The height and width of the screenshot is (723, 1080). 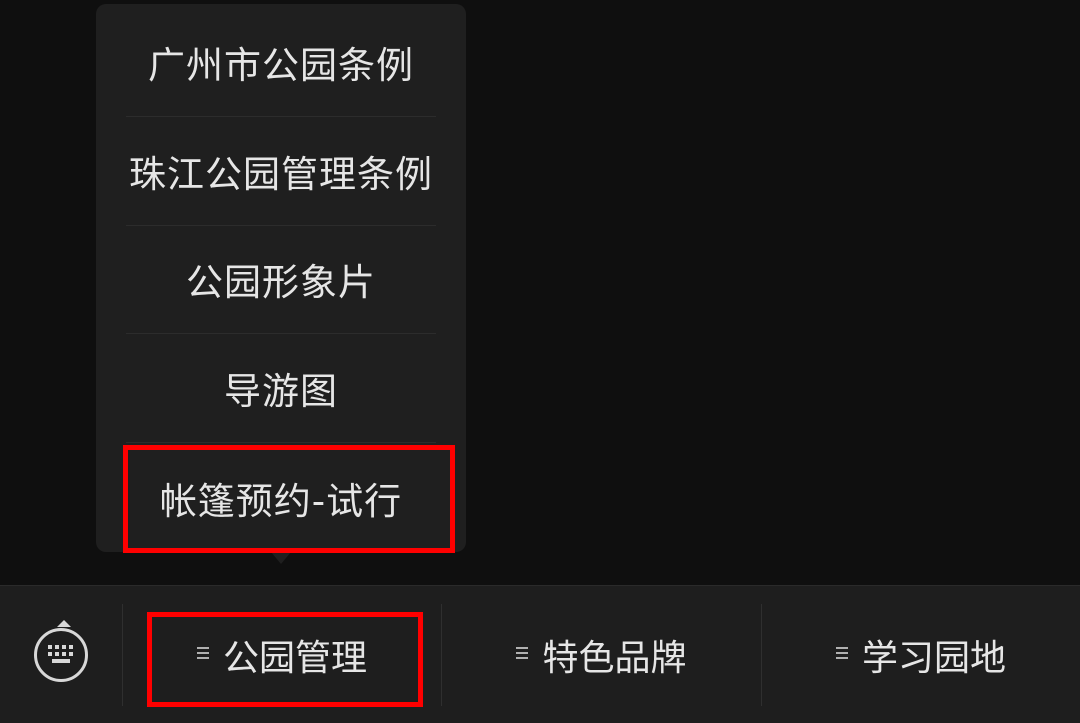 I want to click on menu-item-park-regulations: 广州市公园条例, so click(x=281, y=62).